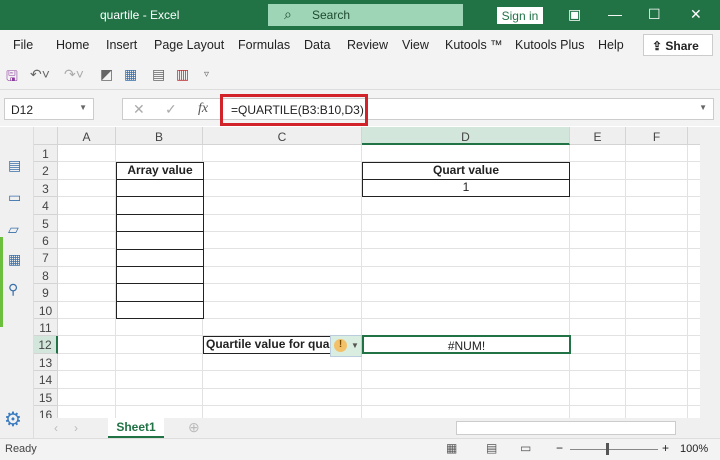  What do you see at coordinates (598, 136) in the screenshot?
I see `col-header-e: E` at bounding box center [598, 136].